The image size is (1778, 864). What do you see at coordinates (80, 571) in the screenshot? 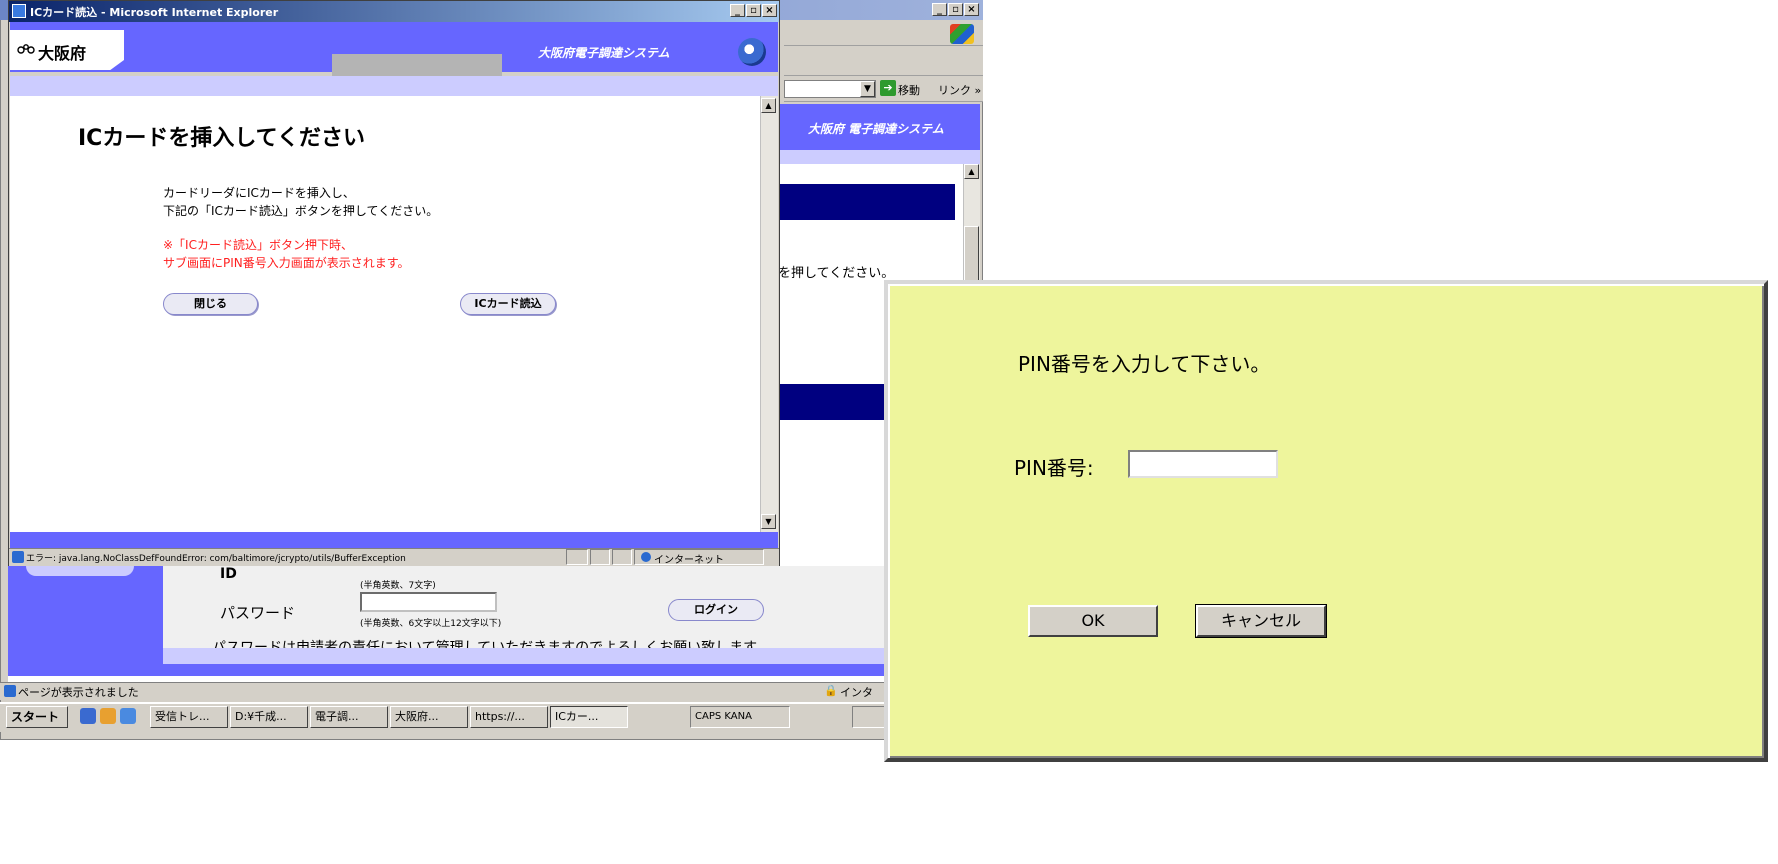
I see `bg-left-tab` at bounding box center [80, 571].